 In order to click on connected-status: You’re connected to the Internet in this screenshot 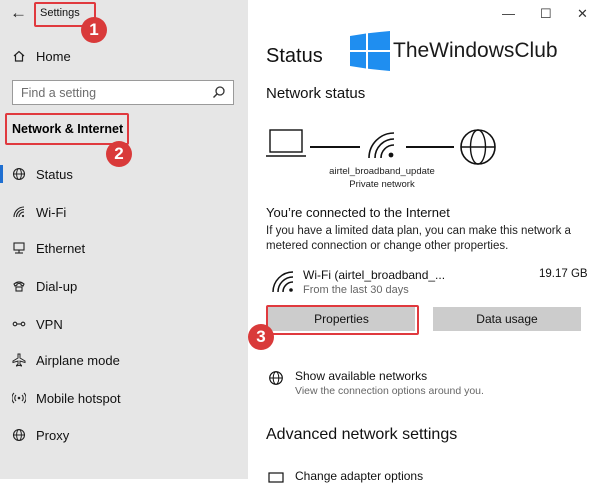, I will do `click(358, 212)`.